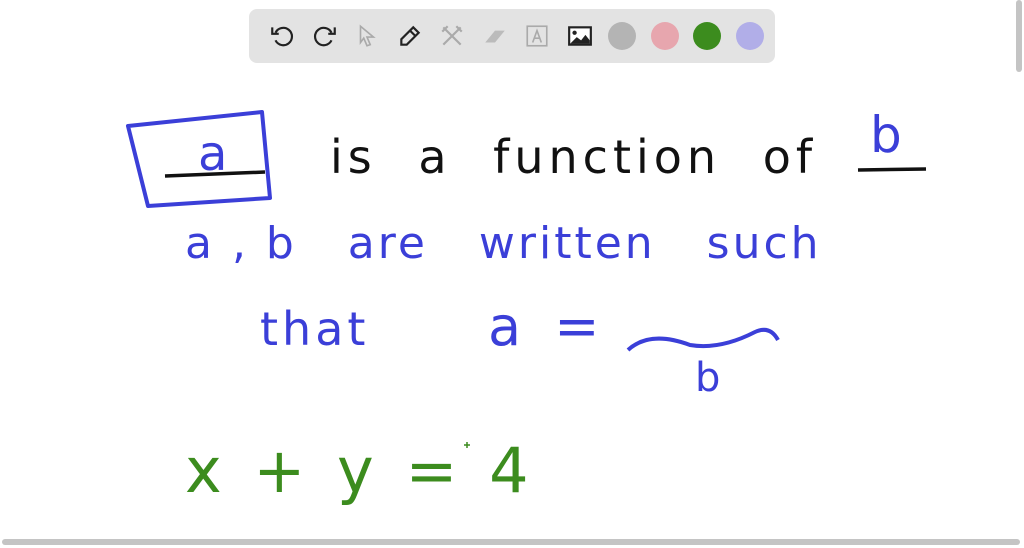 Image resolution: width=1024 pixels, height=548 pixels. I want to click on vertical-scrollbar, so click(1019, 36).